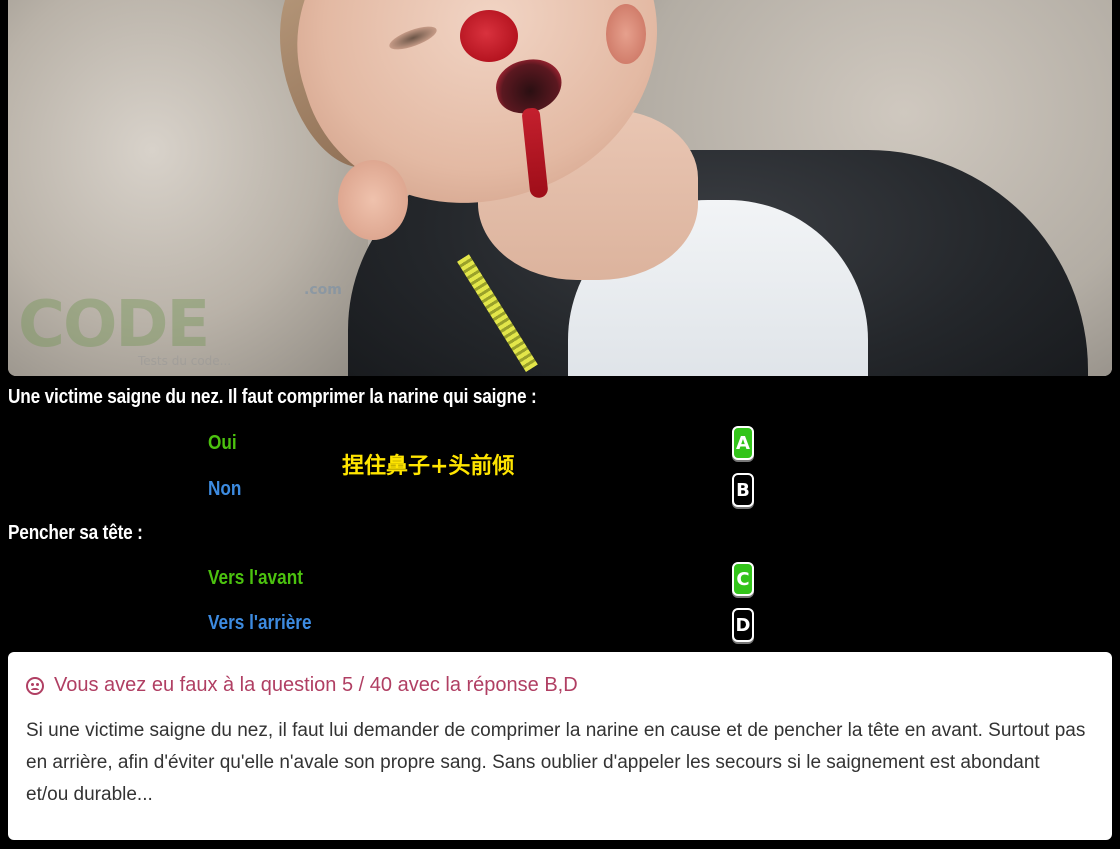 The width and height of the screenshot is (1120, 849). Describe the element at coordinates (373, 200) in the screenshot. I see `photo-ear` at that location.